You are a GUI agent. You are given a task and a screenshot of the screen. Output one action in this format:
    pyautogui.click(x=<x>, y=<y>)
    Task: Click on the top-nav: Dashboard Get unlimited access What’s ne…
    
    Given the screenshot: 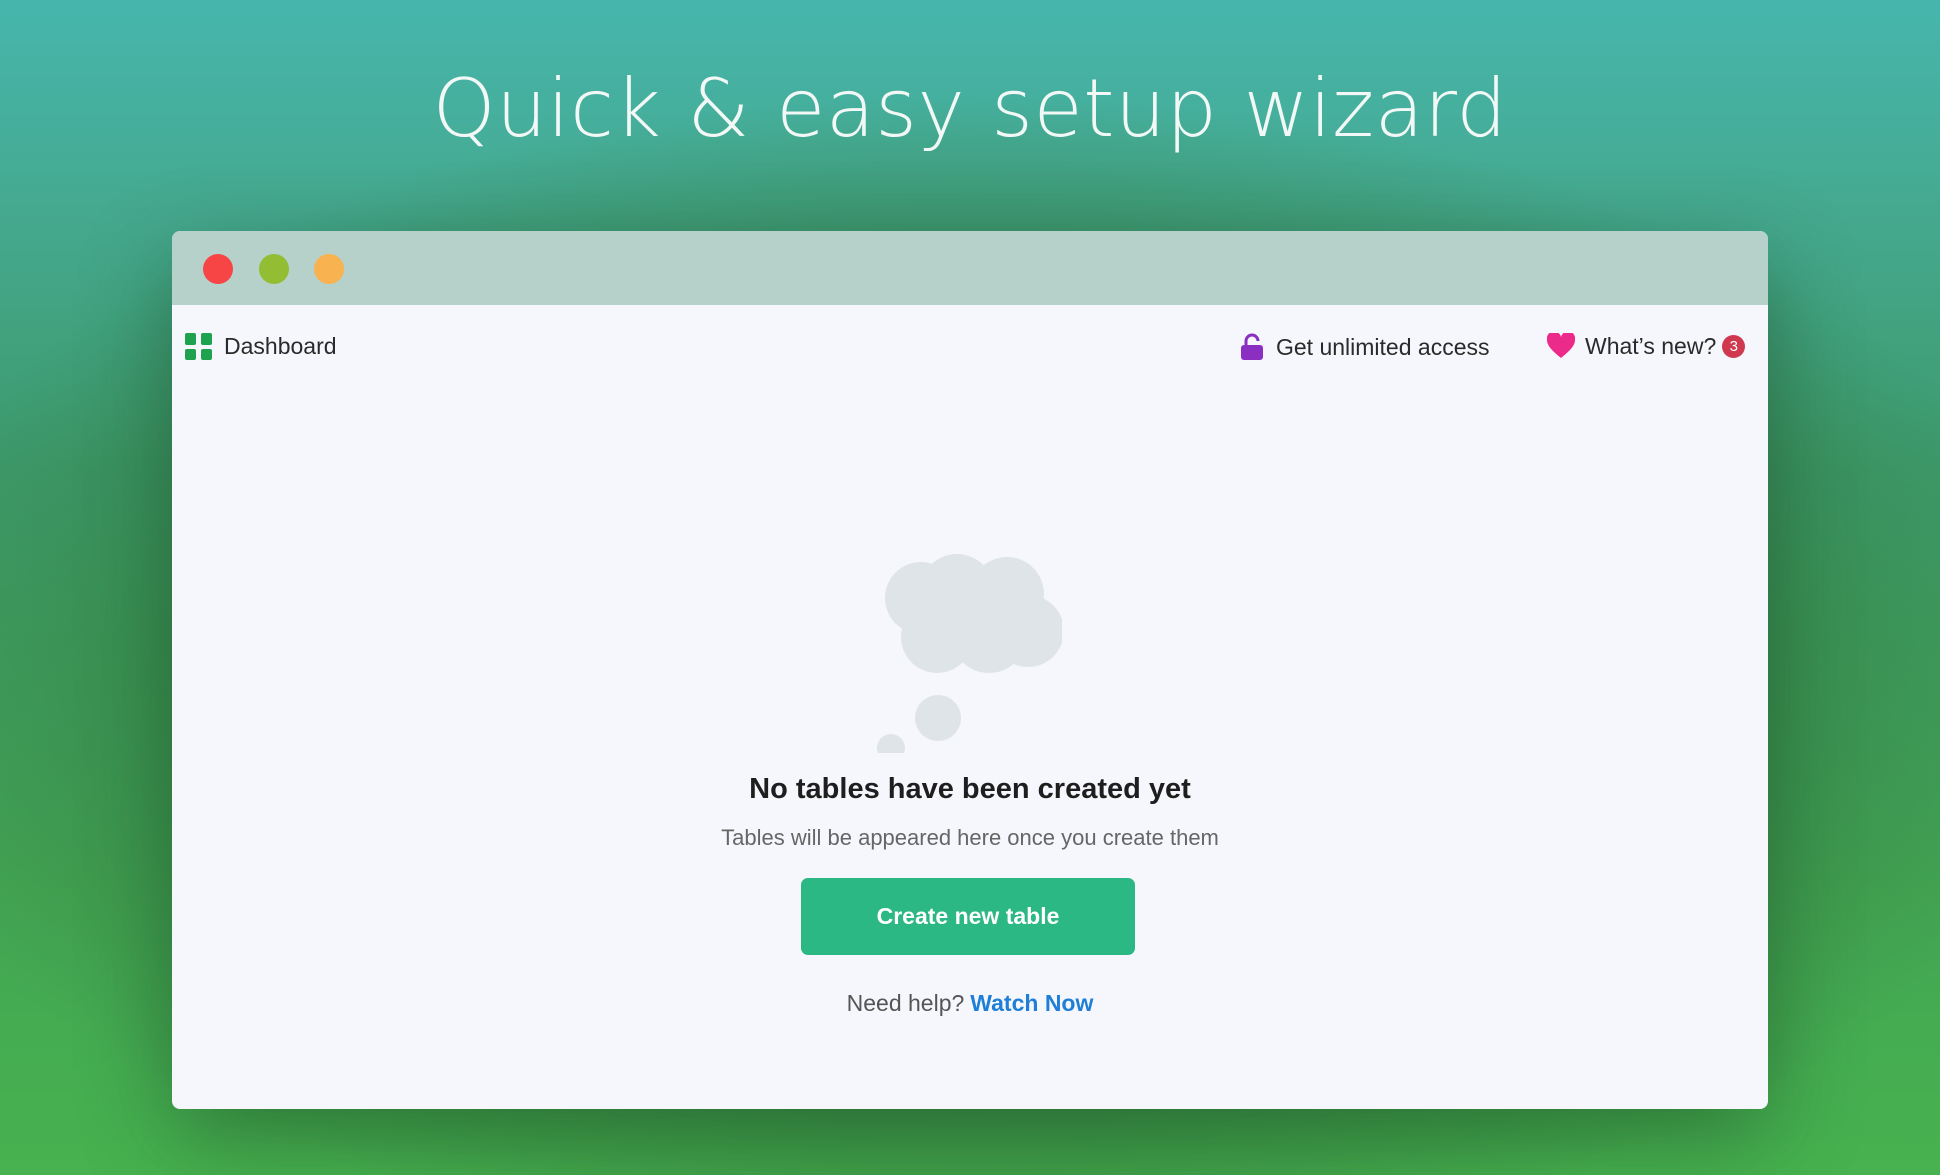 What is the action you would take?
    pyautogui.click(x=970, y=347)
    